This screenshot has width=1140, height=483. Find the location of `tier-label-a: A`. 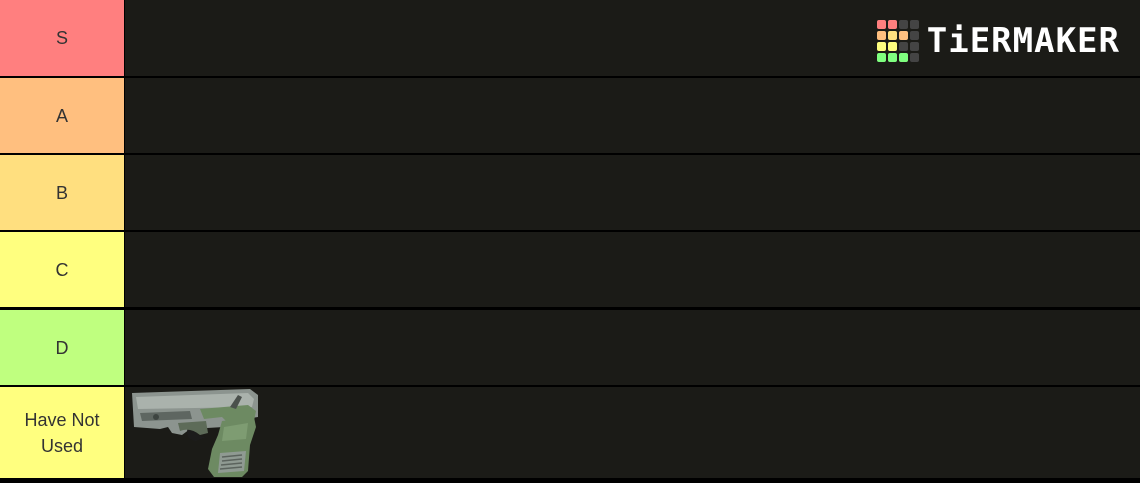

tier-label-a: A is located at coordinates (62, 115).